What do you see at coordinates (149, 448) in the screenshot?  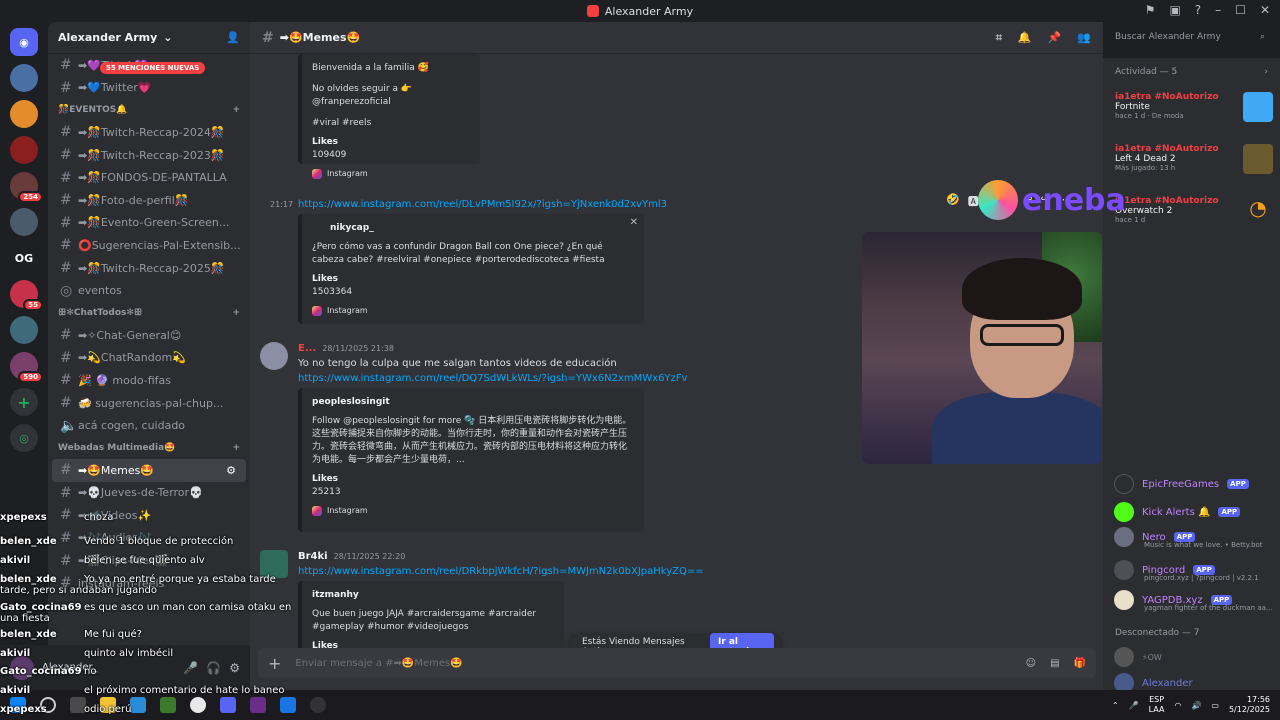 I see `category-webadas: Webadas Multimedia🤩 +` at bounding box center [149, 448].